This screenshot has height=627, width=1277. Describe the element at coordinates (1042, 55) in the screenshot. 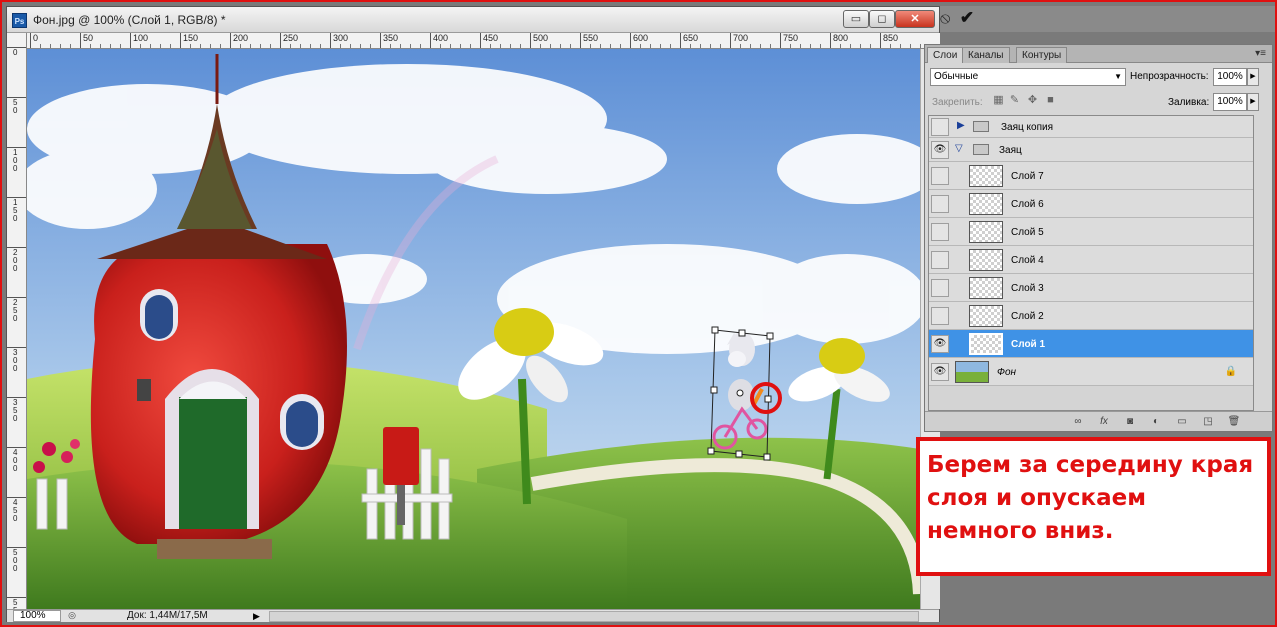

I see `tab-paths: Контуры` at that location.